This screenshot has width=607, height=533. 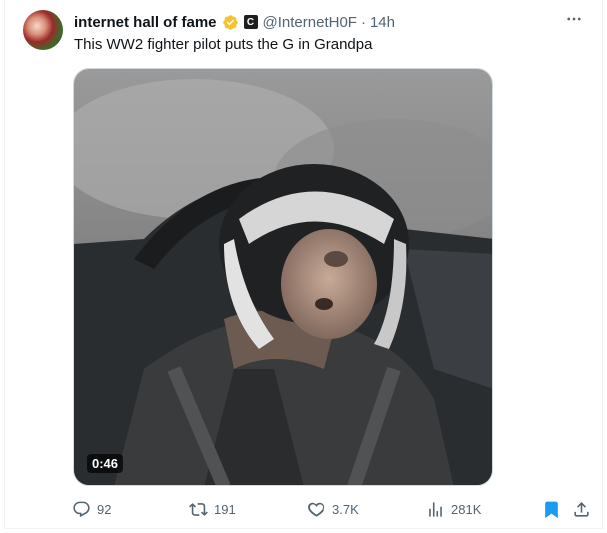 What do you see at coordinates (81, 509) in the screenshot?
I see `reply-icon` at bounding box center [81, 509].